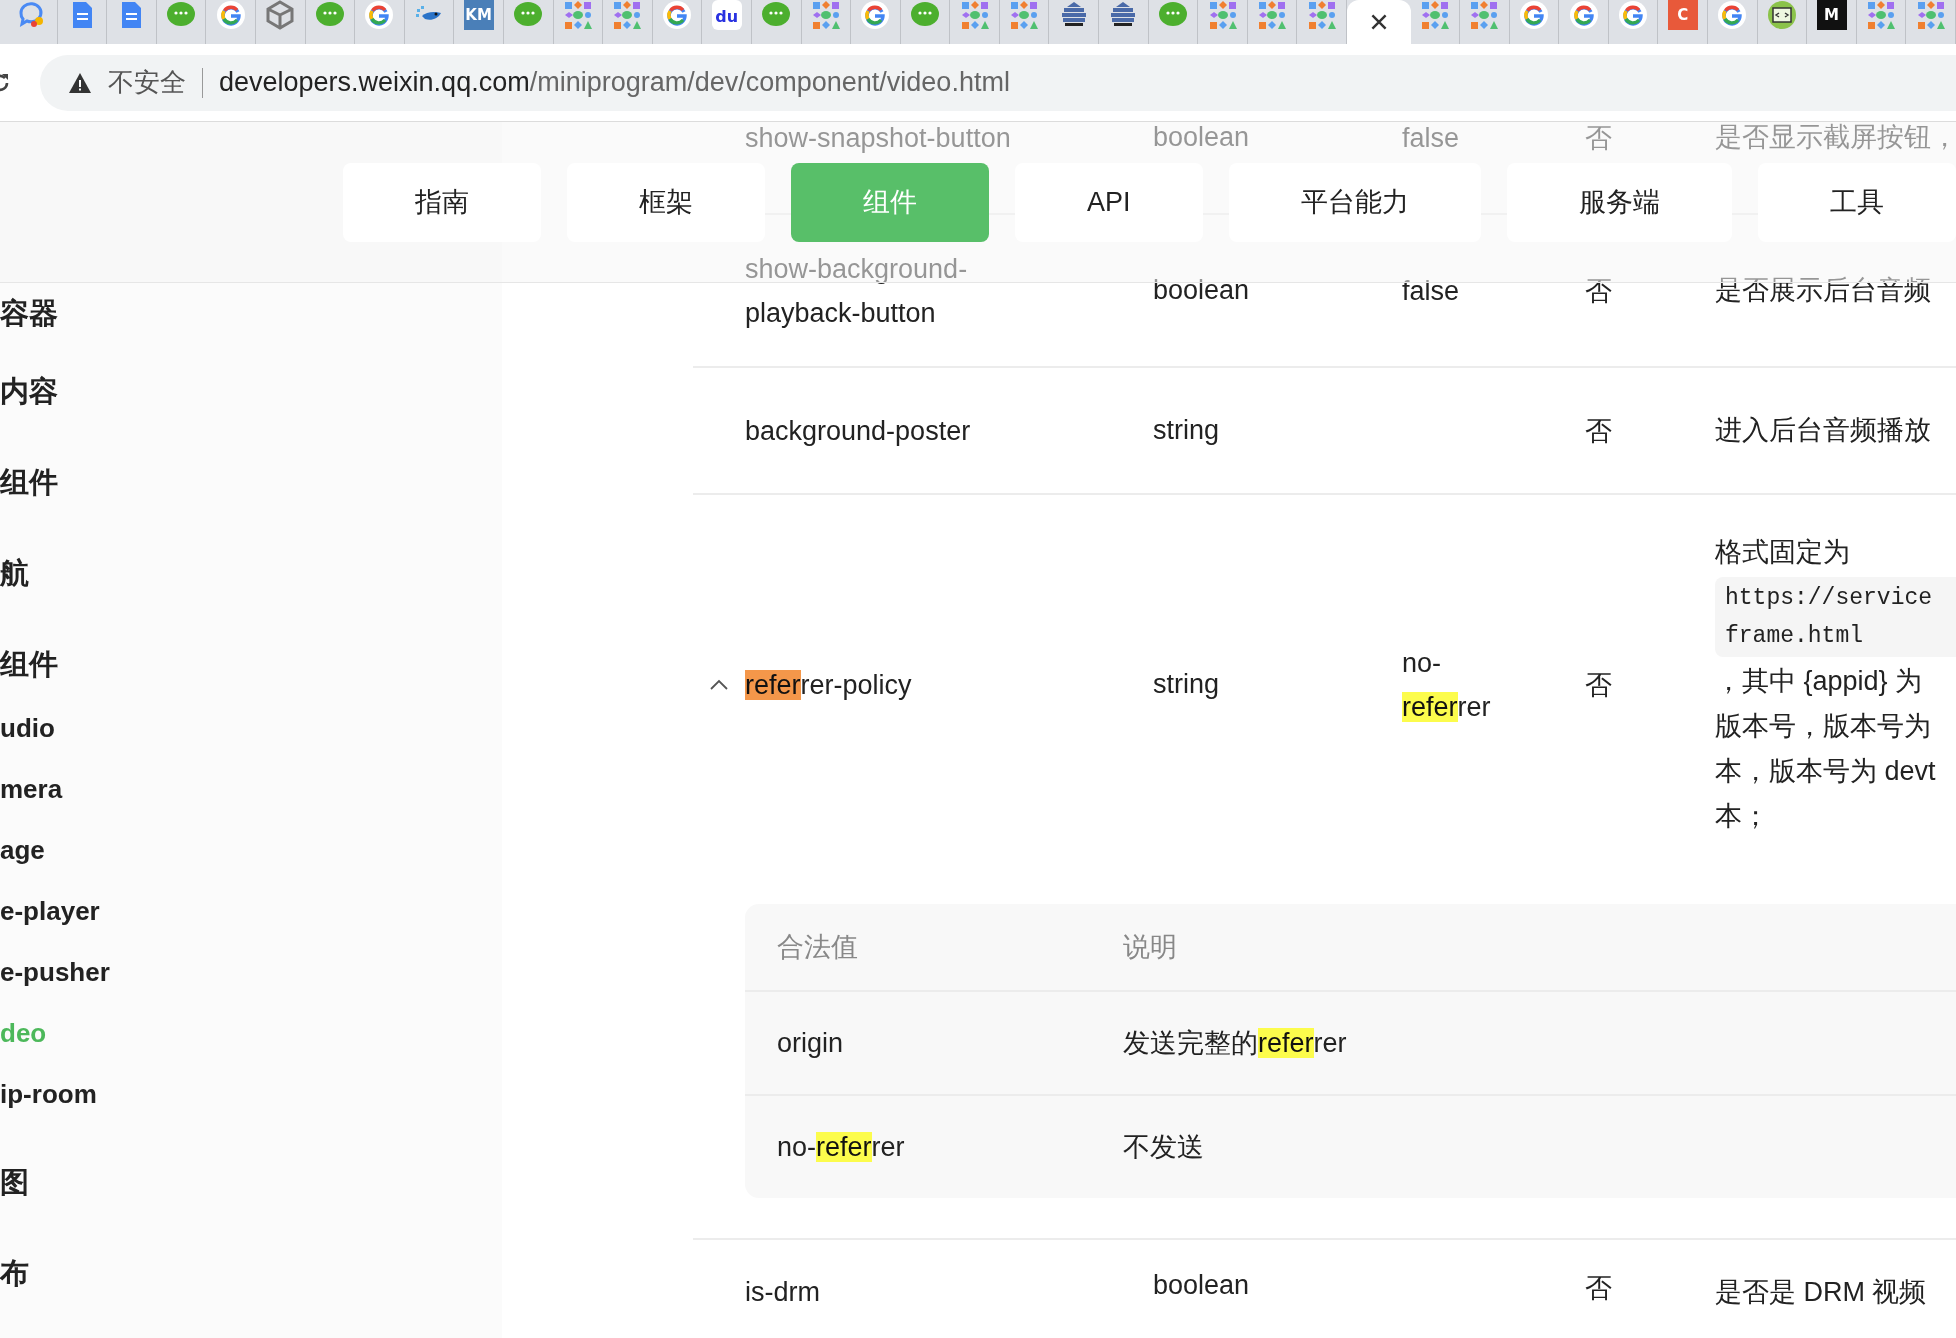 Image resolution: width=1956 pixels, height=1338 pixels. Describe the element at coordinates (14, 1182) in the screenshot. I see `sidebar-item: 图` at that location.